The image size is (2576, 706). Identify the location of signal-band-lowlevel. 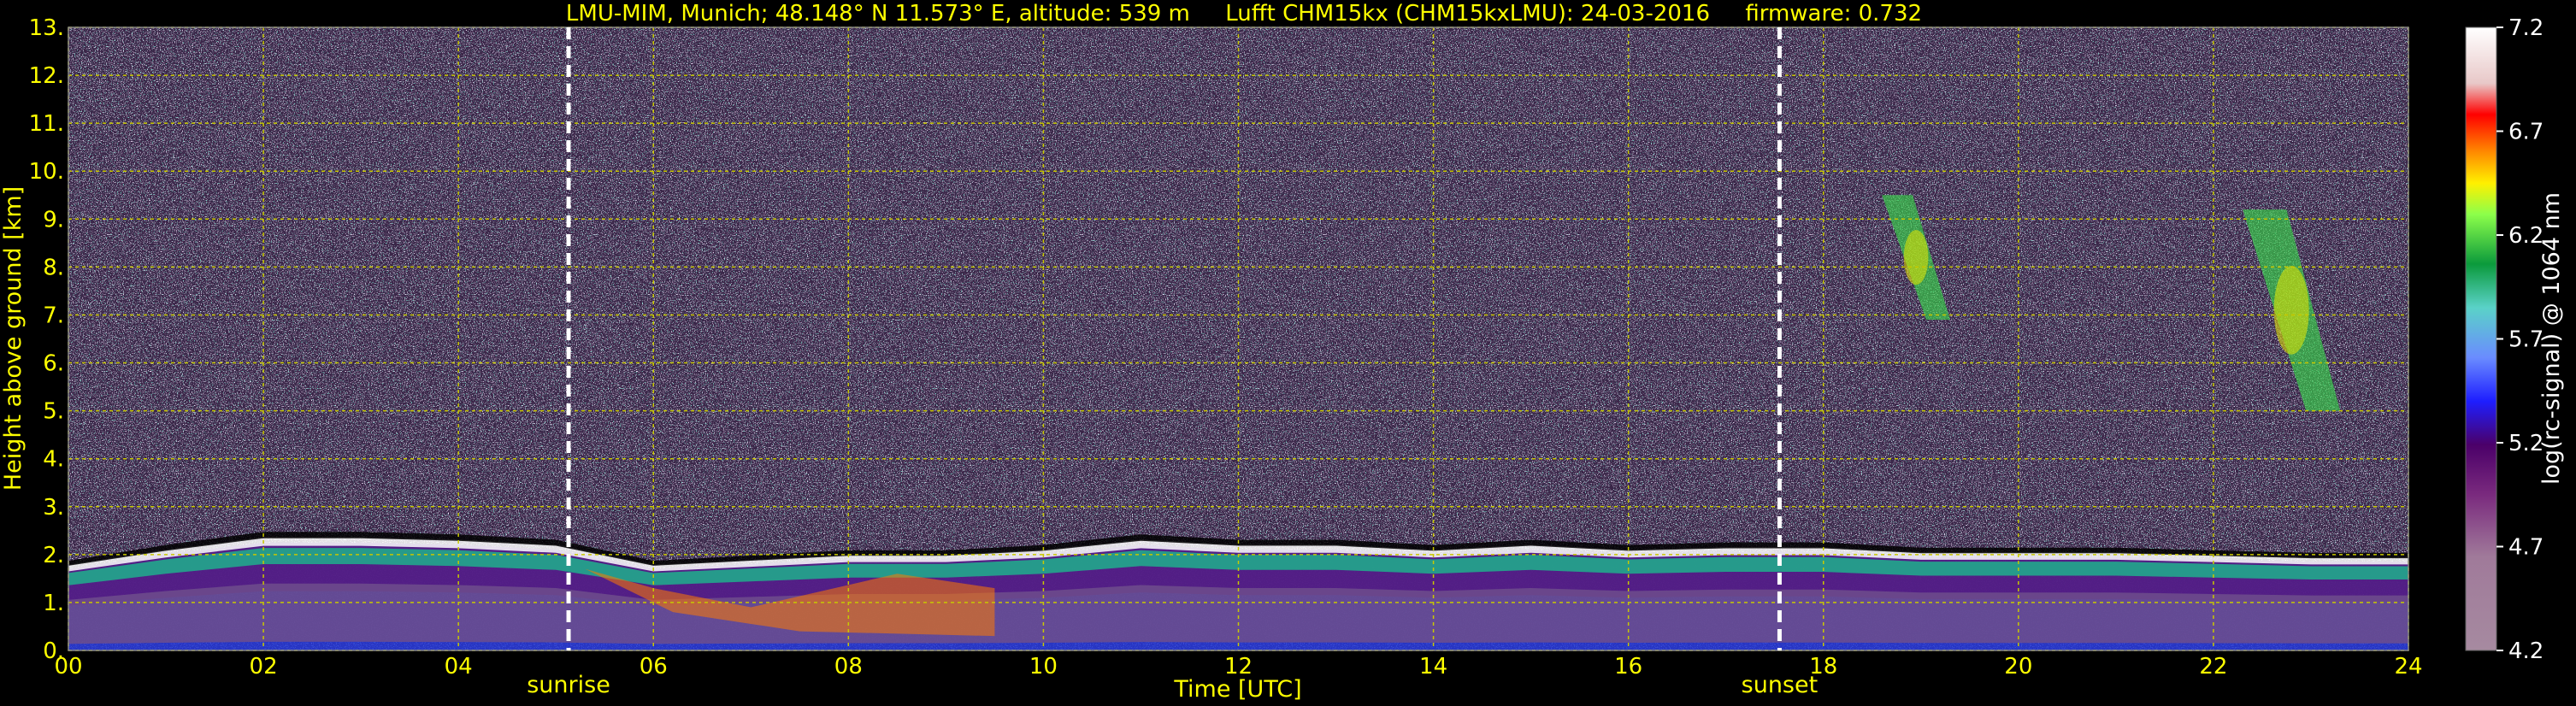
(1238, 613).